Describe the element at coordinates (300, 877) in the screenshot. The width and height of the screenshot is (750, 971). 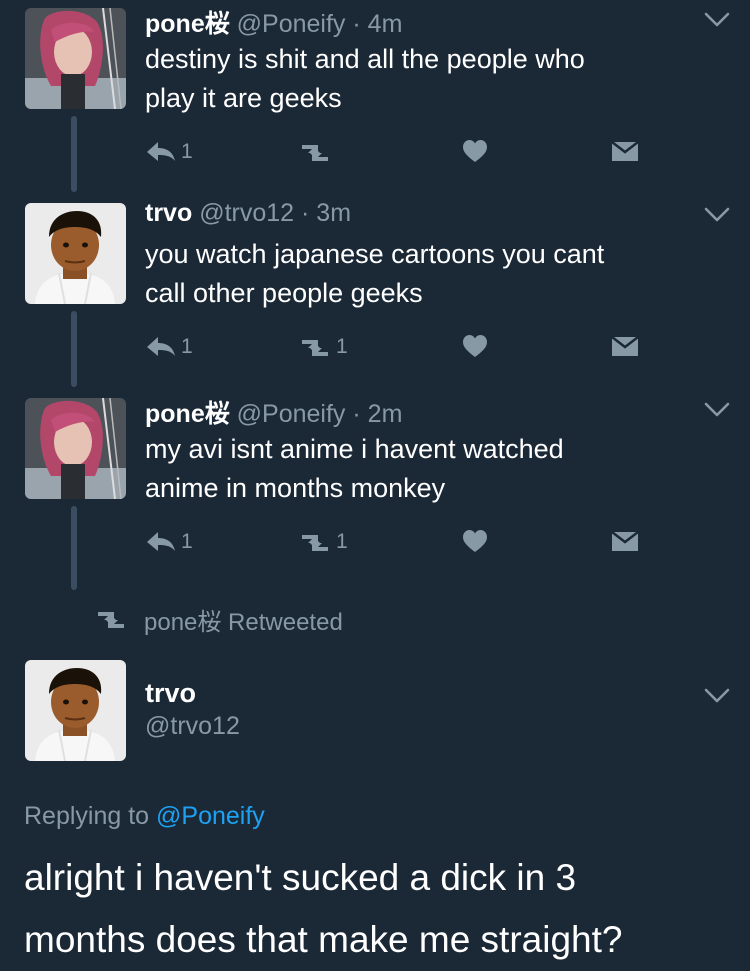
I see `tweet-text-line: alright i haven't sucked a dick in 3` at that location.